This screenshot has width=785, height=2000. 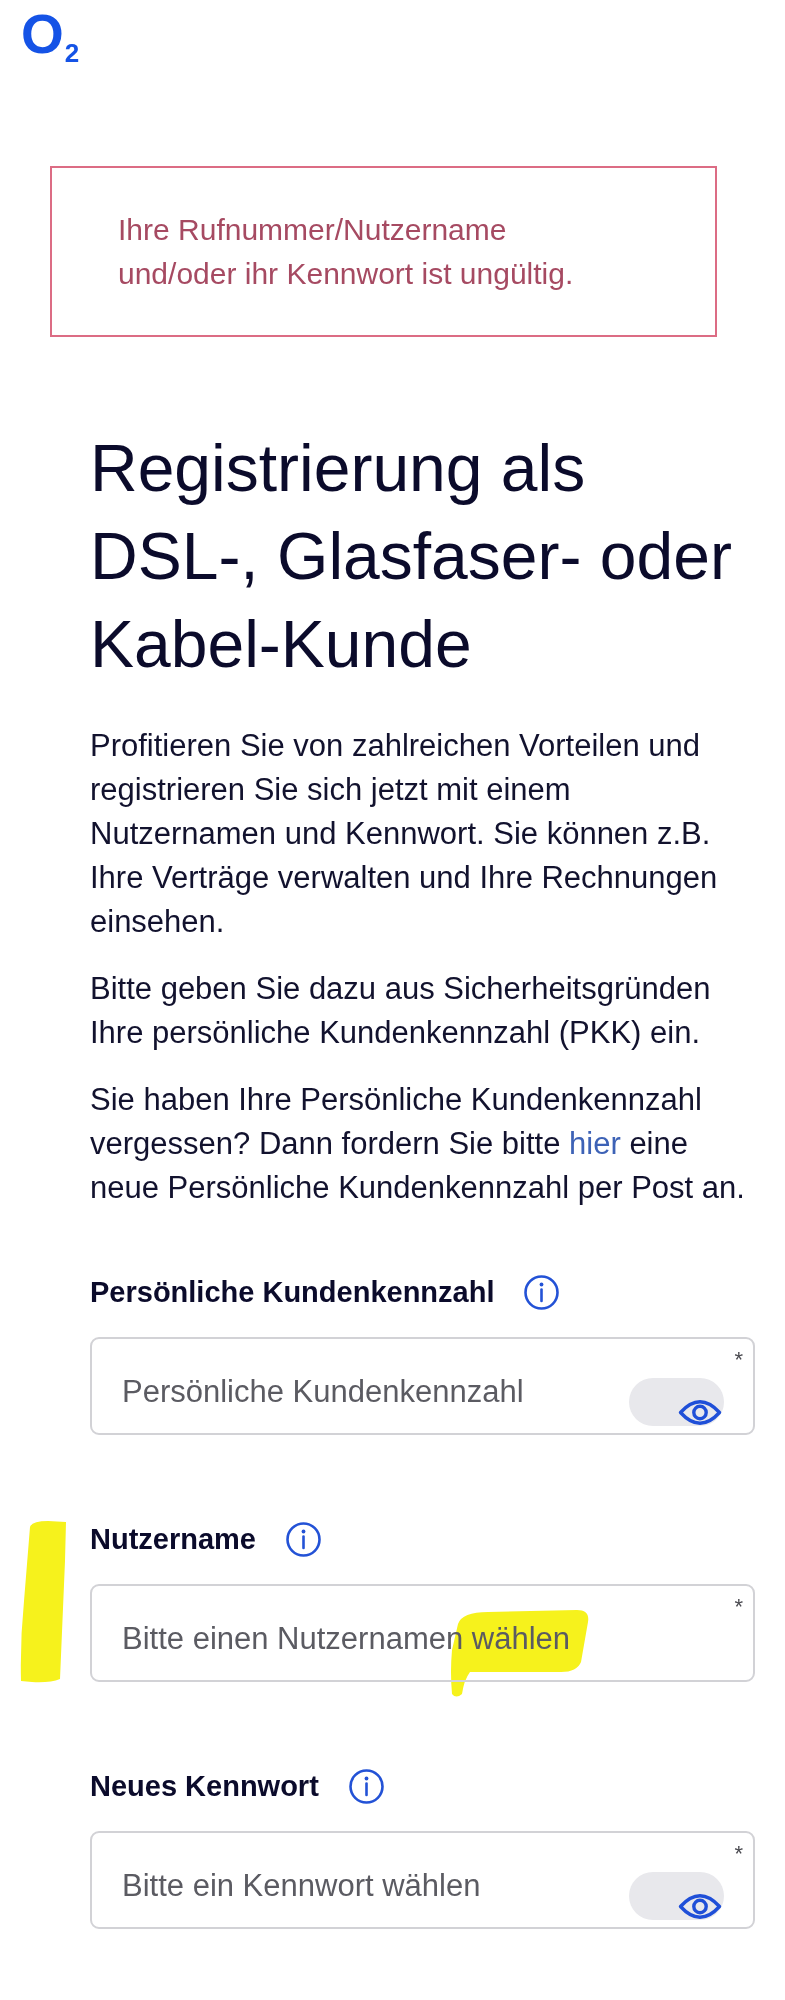 I want to click on field-label: Persönliche Kundenkennzahl, so click(x=292, y=1292).